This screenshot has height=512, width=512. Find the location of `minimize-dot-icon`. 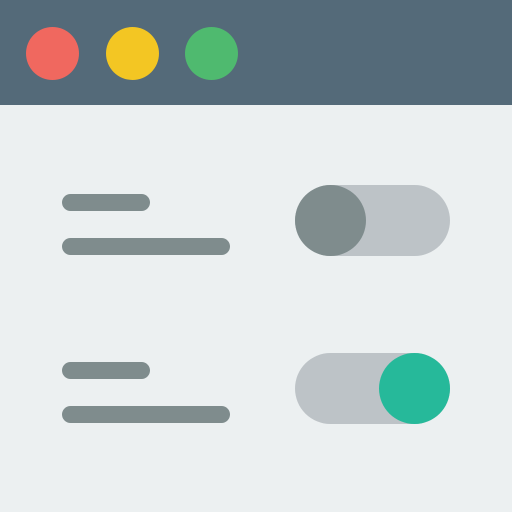

minimize-dot-icon is located at coordinates (132, 53).